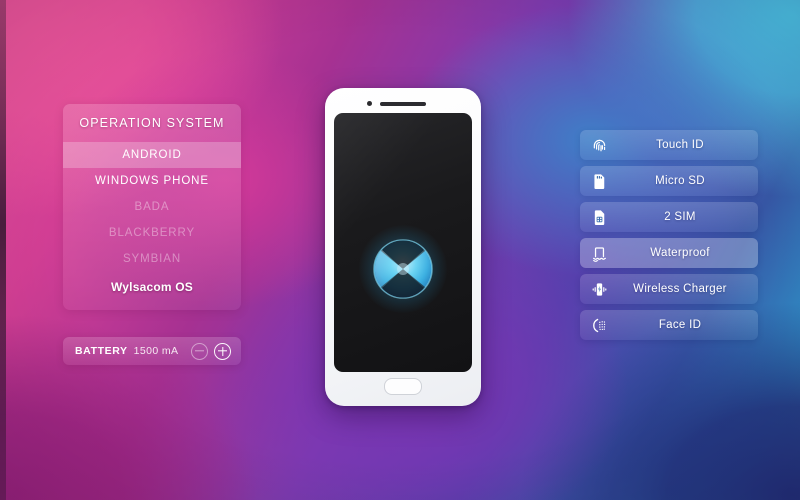 This screenshot has height=500, width=800. Describe the element at coordinates (403, 104) in the screenshot. I see `earpiece-speaker-icon` at that location.